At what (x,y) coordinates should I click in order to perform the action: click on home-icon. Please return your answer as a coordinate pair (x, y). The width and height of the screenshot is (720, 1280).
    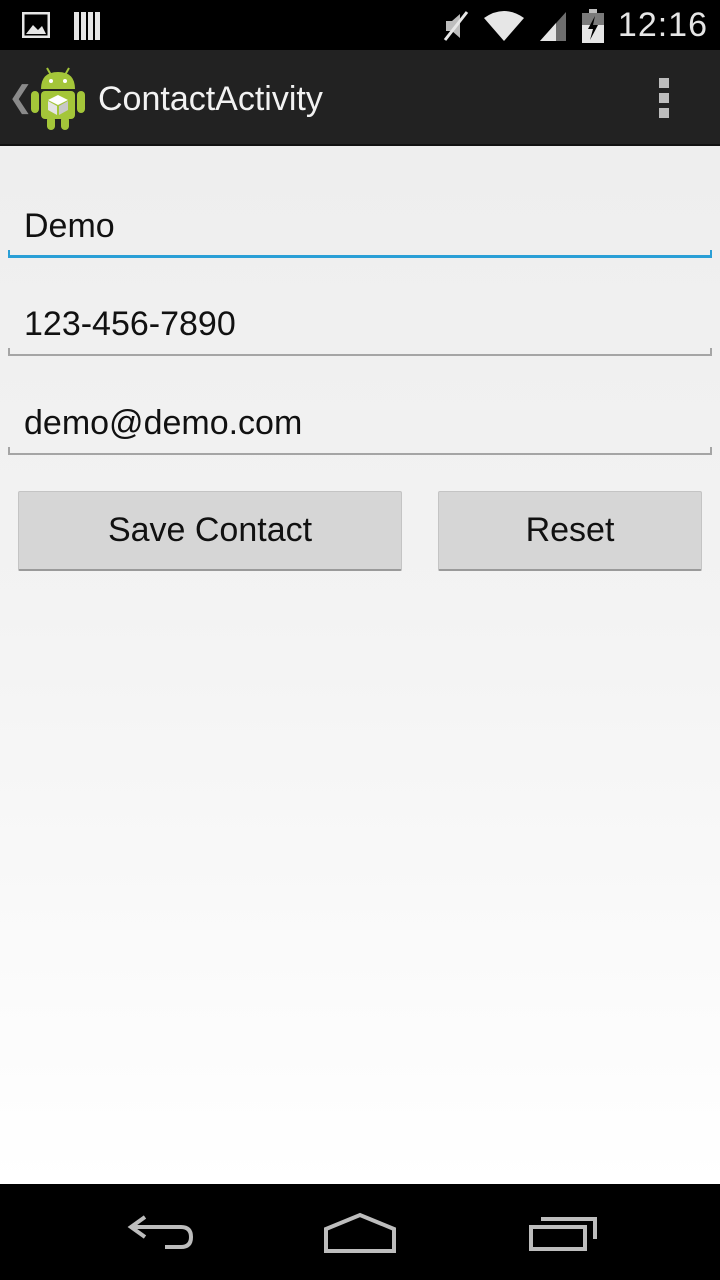
    Looking at the image, I should click on (360, 1232).